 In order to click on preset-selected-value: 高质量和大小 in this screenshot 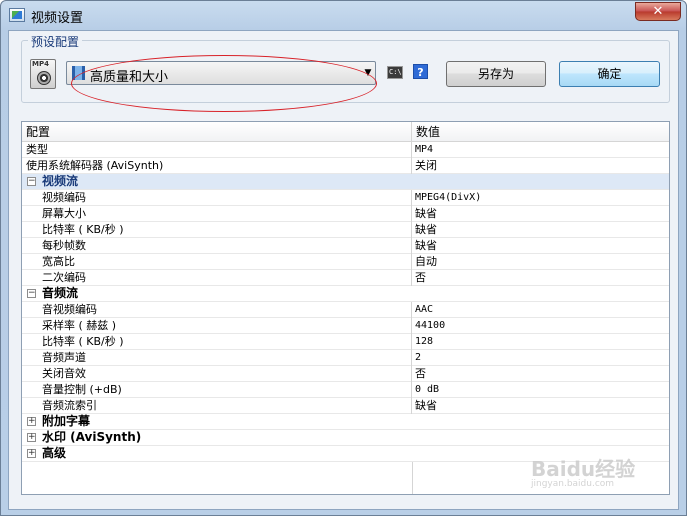, I will do `click(129, 77)`.